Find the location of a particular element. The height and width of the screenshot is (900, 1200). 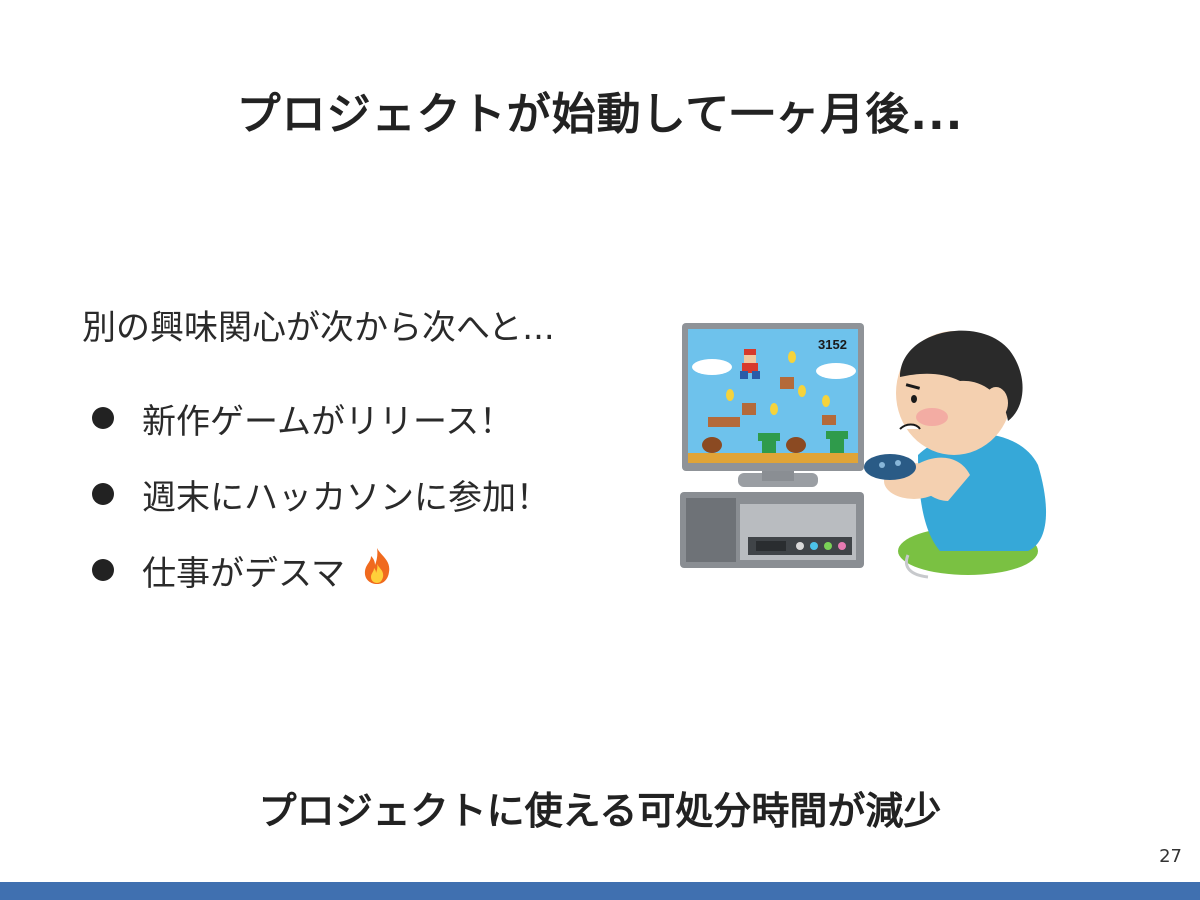

bullet-list: 新作ゲームがリリース！ 週末にハッカソンに参加！ 仕事がデスマ is located at coordinates (321, 506).